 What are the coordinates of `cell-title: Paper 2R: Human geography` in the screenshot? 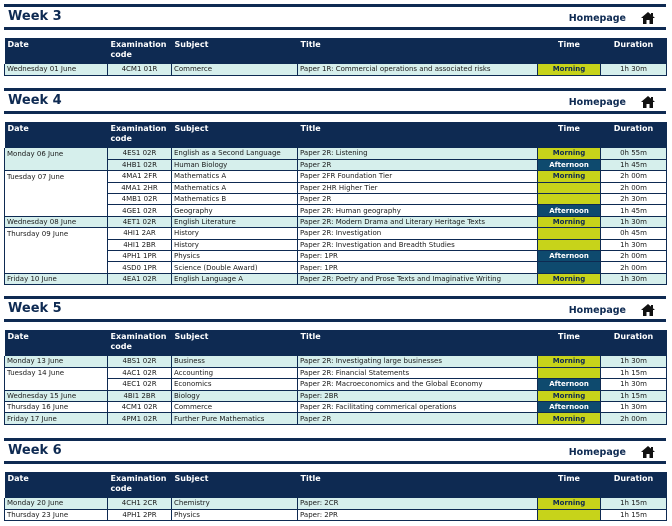 It's located at (417, 210).